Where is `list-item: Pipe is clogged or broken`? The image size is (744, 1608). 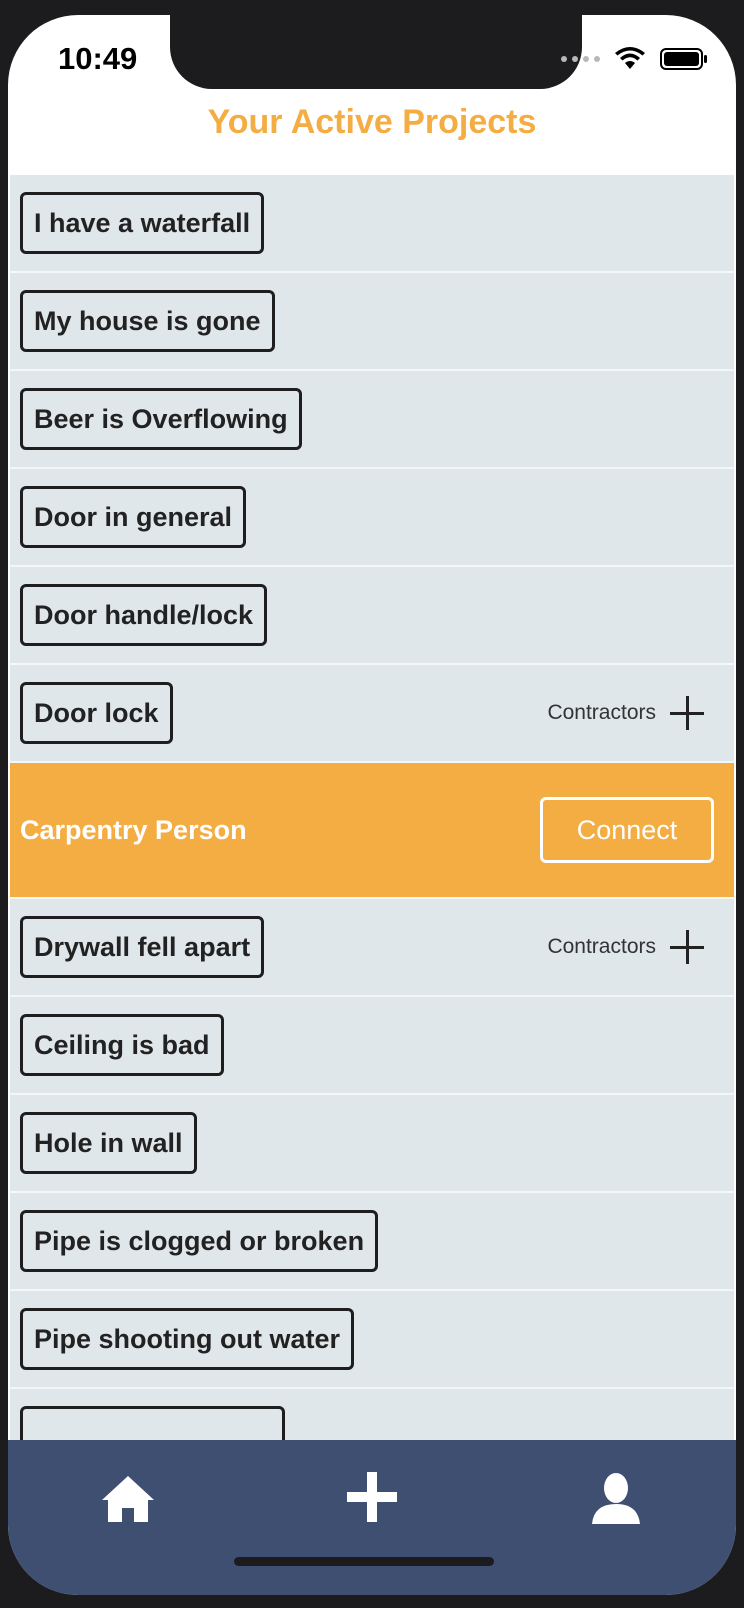 list-item: Pipe is clogged or broken is located at coordinates (372, 1242).